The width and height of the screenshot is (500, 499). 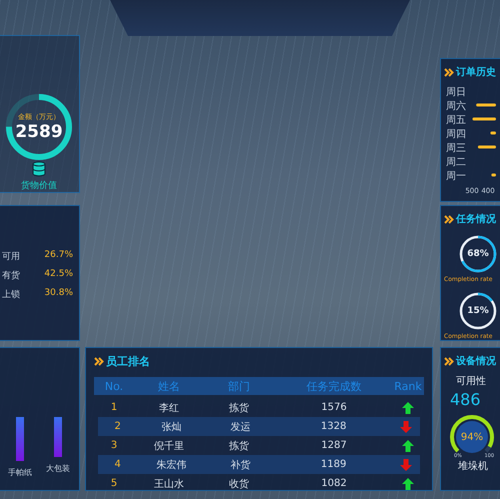 I want to click on panel-title: 员工排名, so click(x=128, y=361).